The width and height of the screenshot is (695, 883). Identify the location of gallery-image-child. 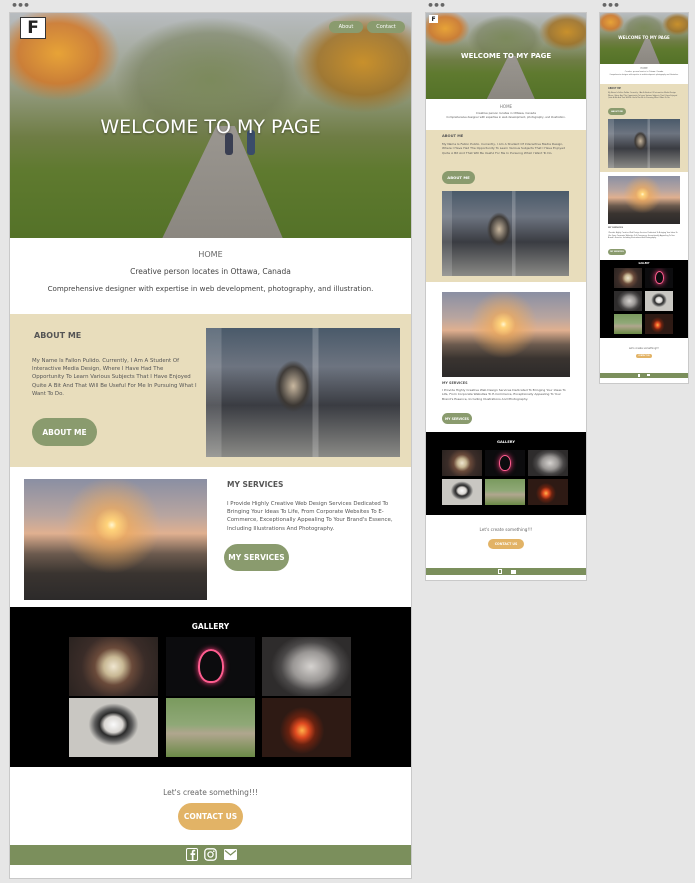
(306, 666).